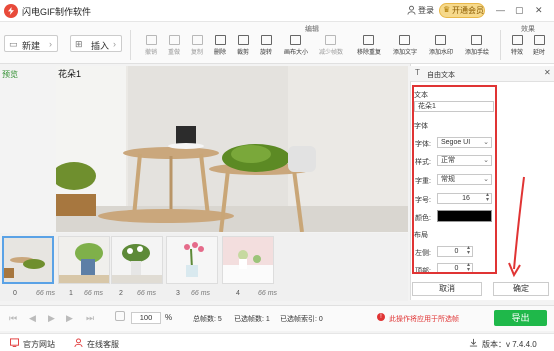 The height and width of the screenshot is (351, 554). I want to click on app-title: 闪电GIF制作软件, so click(56, 12).